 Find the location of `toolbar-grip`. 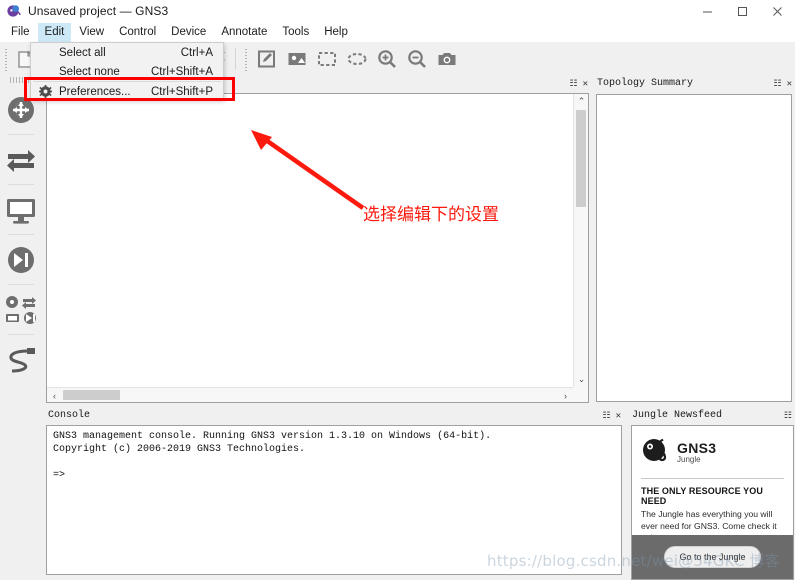

toolbar-grip is located at coordinates (6, 58).